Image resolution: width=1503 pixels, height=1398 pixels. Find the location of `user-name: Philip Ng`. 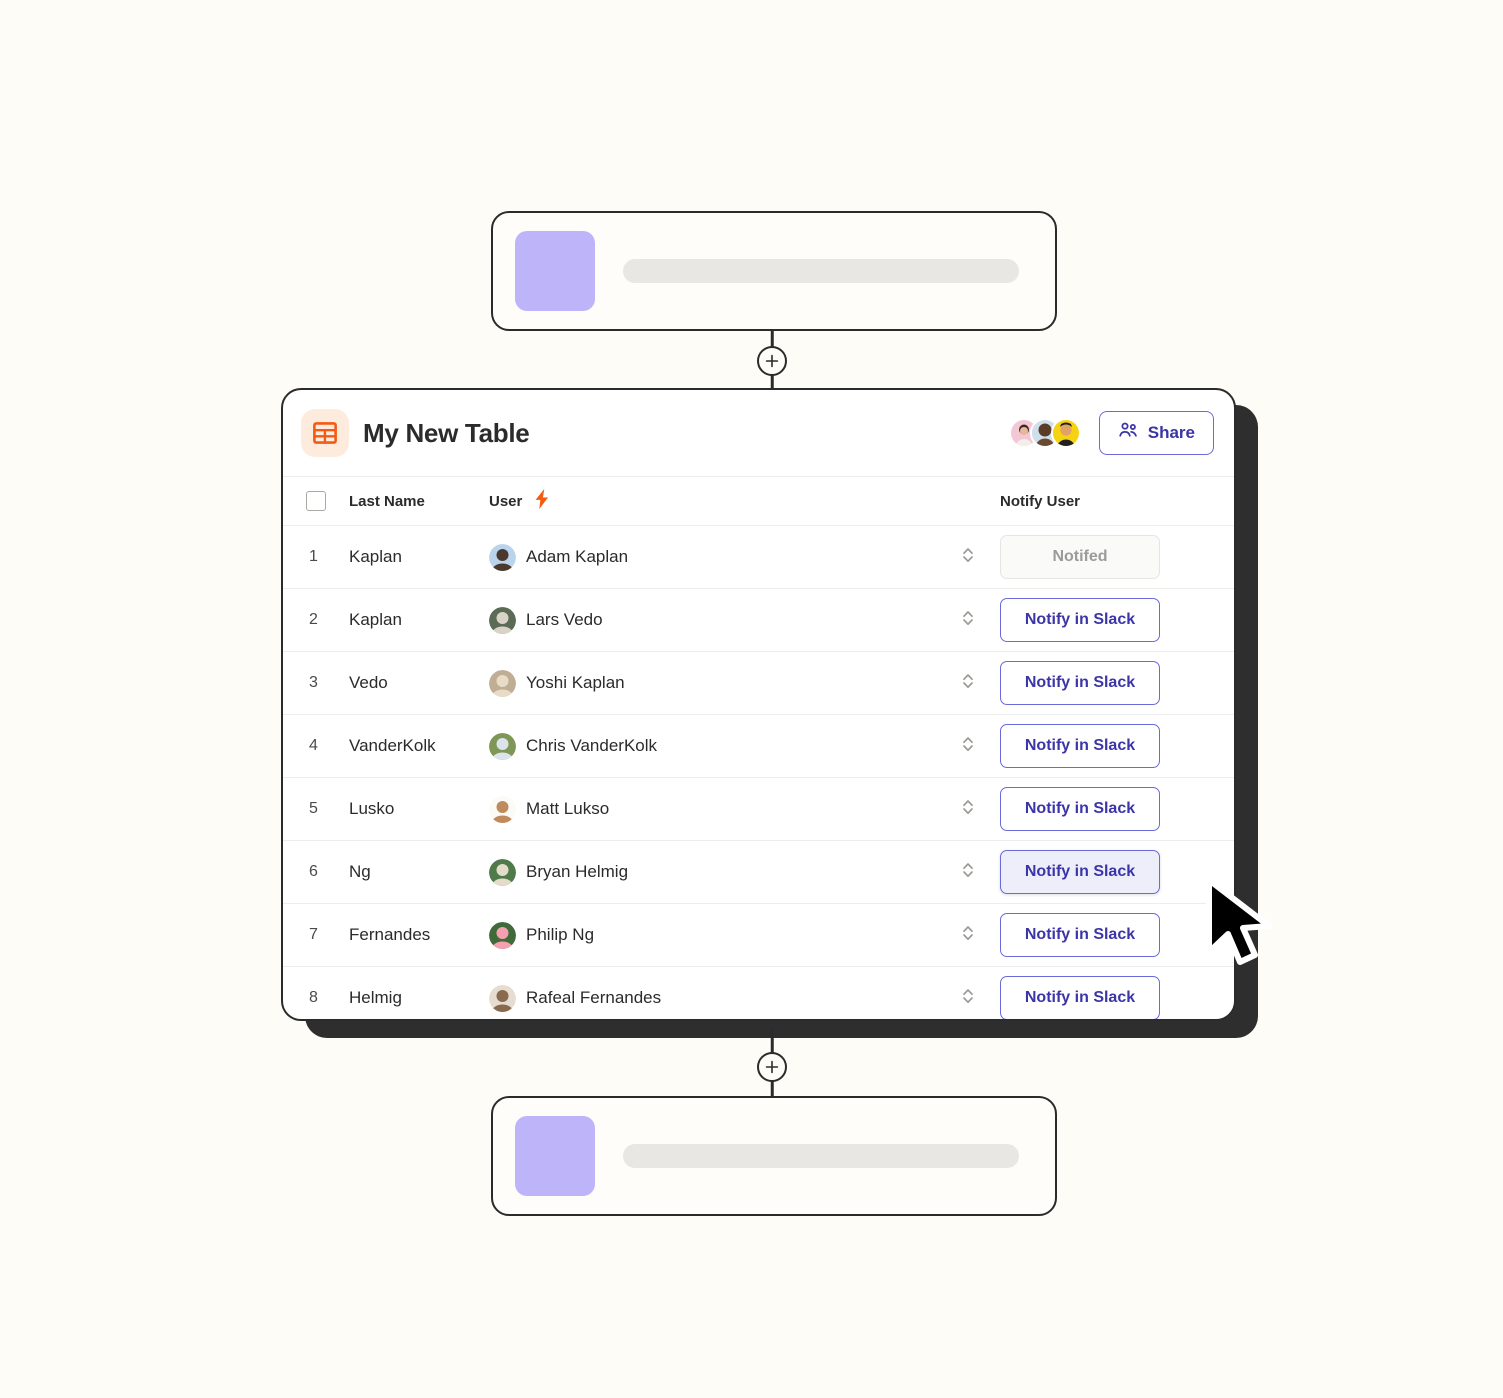

user-name: Philip Ng is located at coordinates (560, 934).